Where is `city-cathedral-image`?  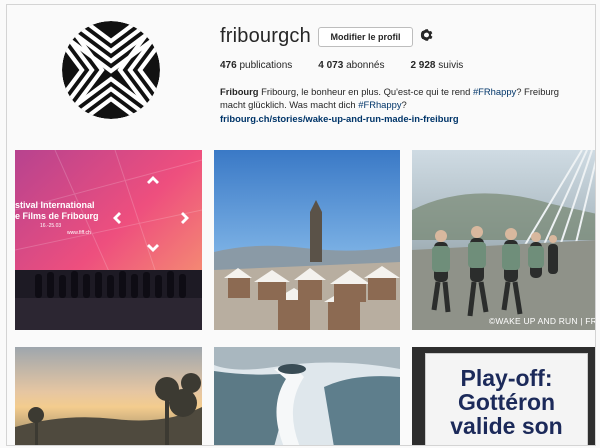
city-cathedral-image is located at coordinates (307, 240).